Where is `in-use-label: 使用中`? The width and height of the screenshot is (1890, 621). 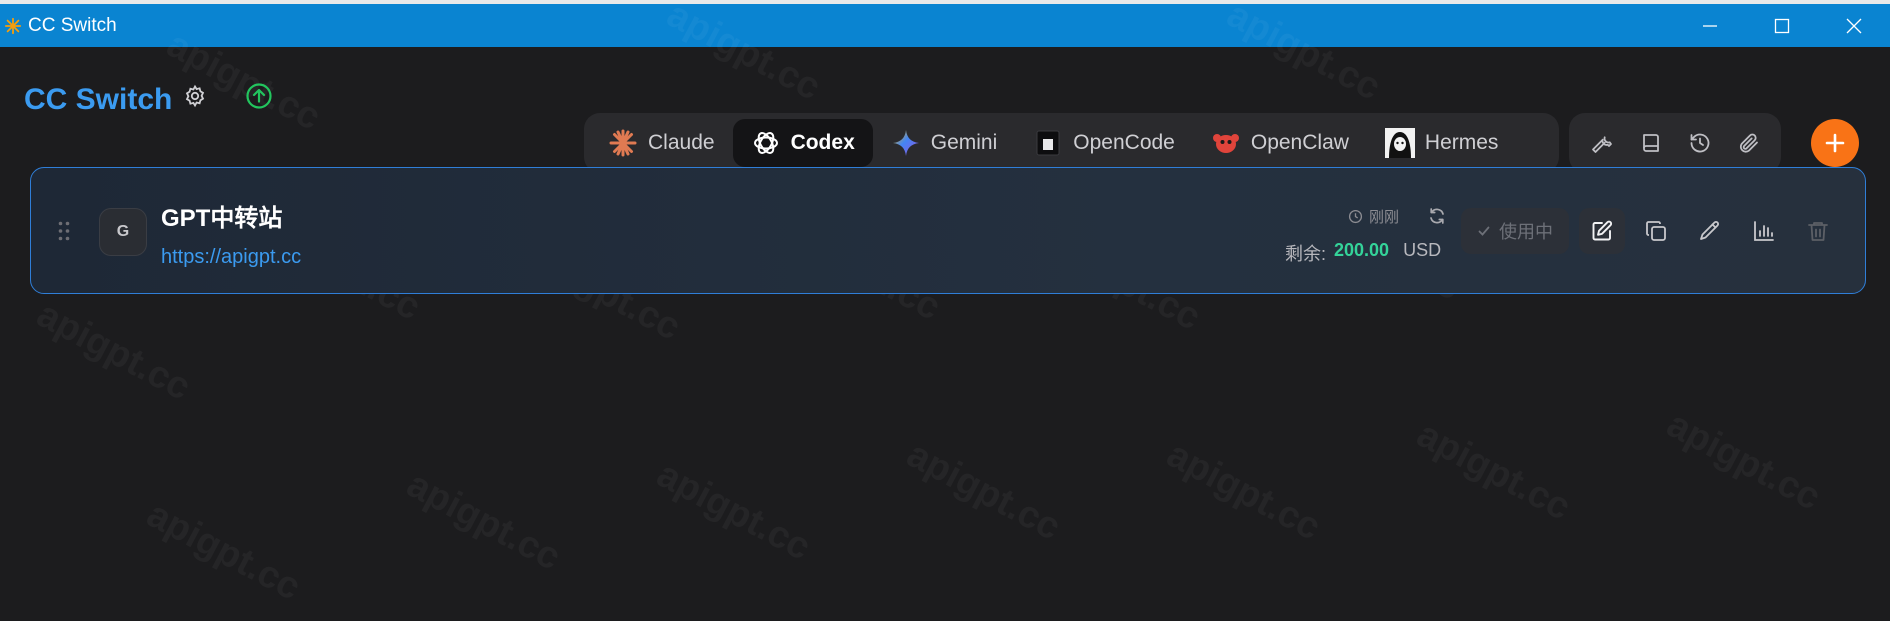 in-use-label: 使用中 is located at coordinates (1526, 232).